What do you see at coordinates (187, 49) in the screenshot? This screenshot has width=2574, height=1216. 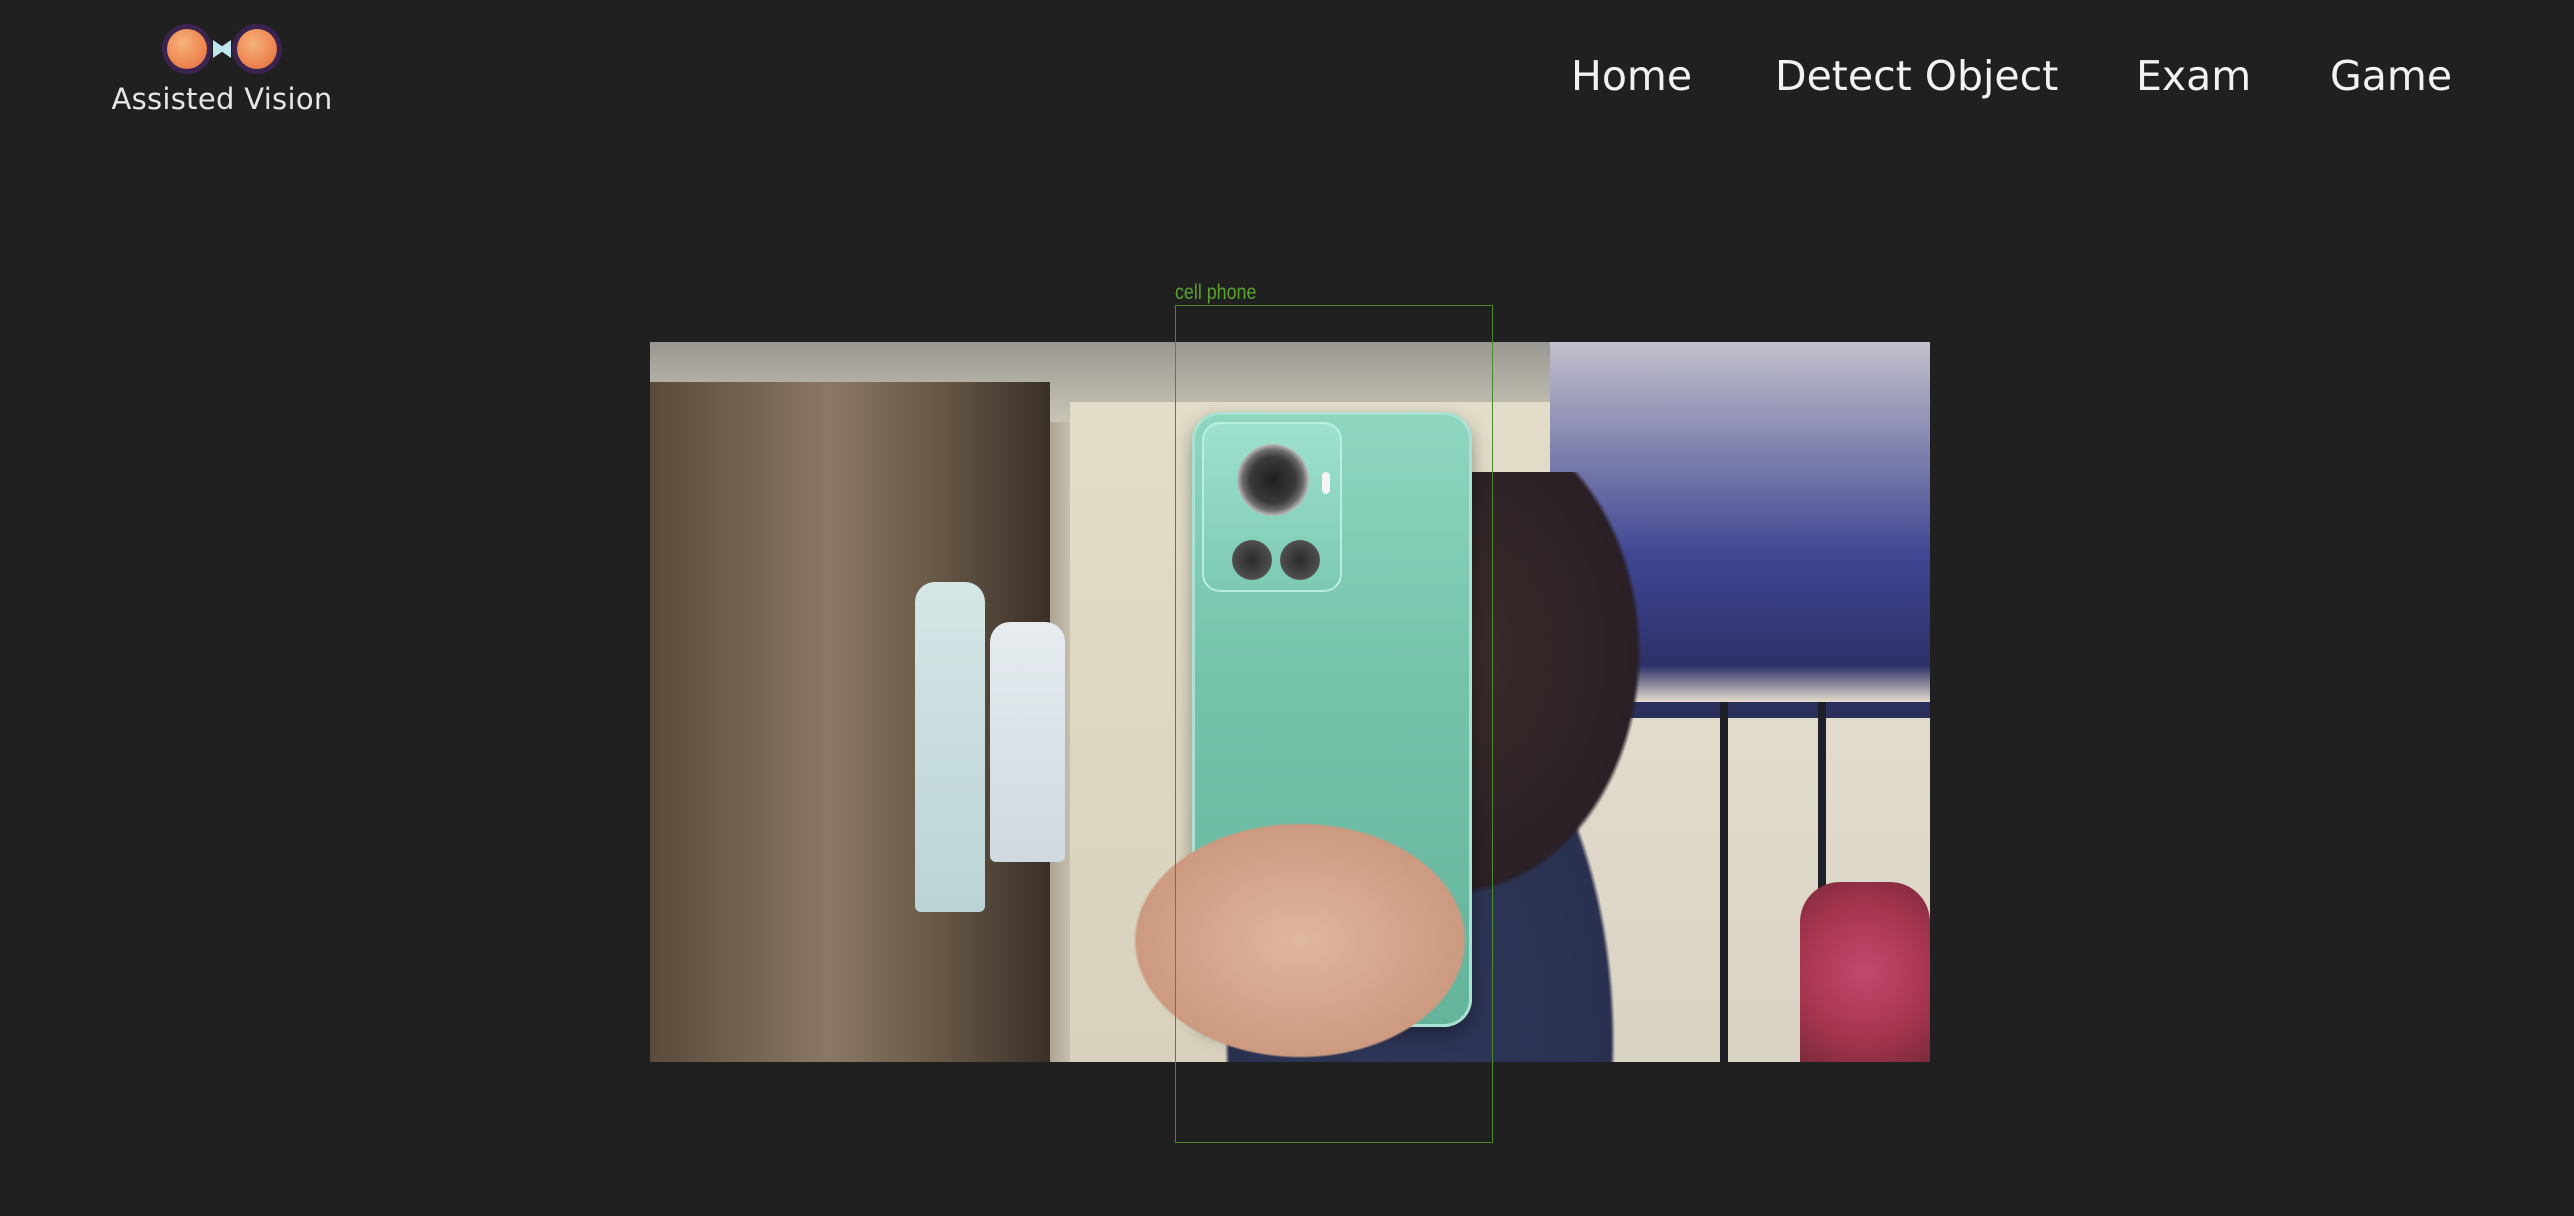 I see `binoculars-left-lens` at bounding box center [187, 49].